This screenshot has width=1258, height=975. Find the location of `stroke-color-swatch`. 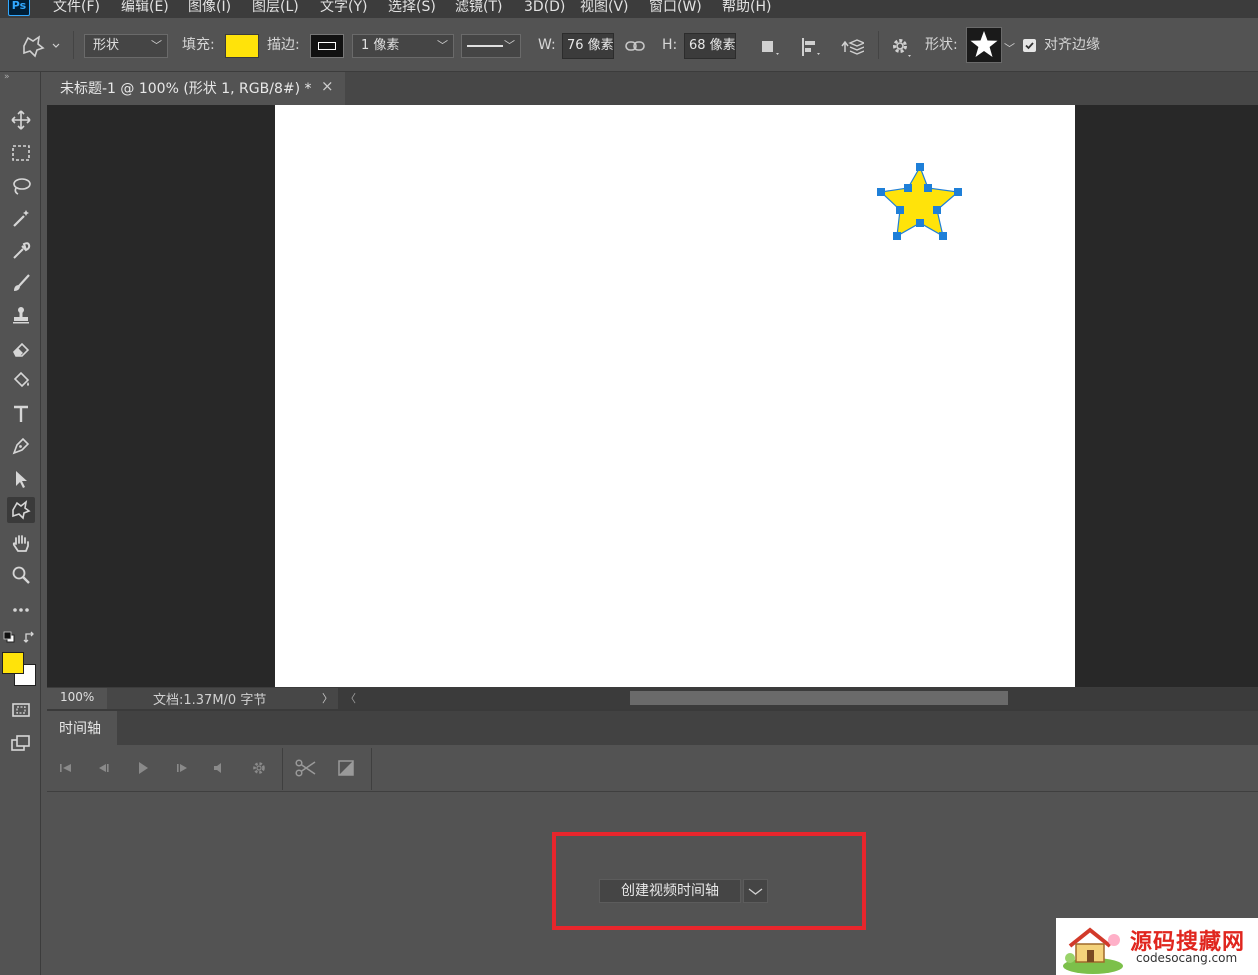

stroke-color-swatch is located at coordinates (327, 46).